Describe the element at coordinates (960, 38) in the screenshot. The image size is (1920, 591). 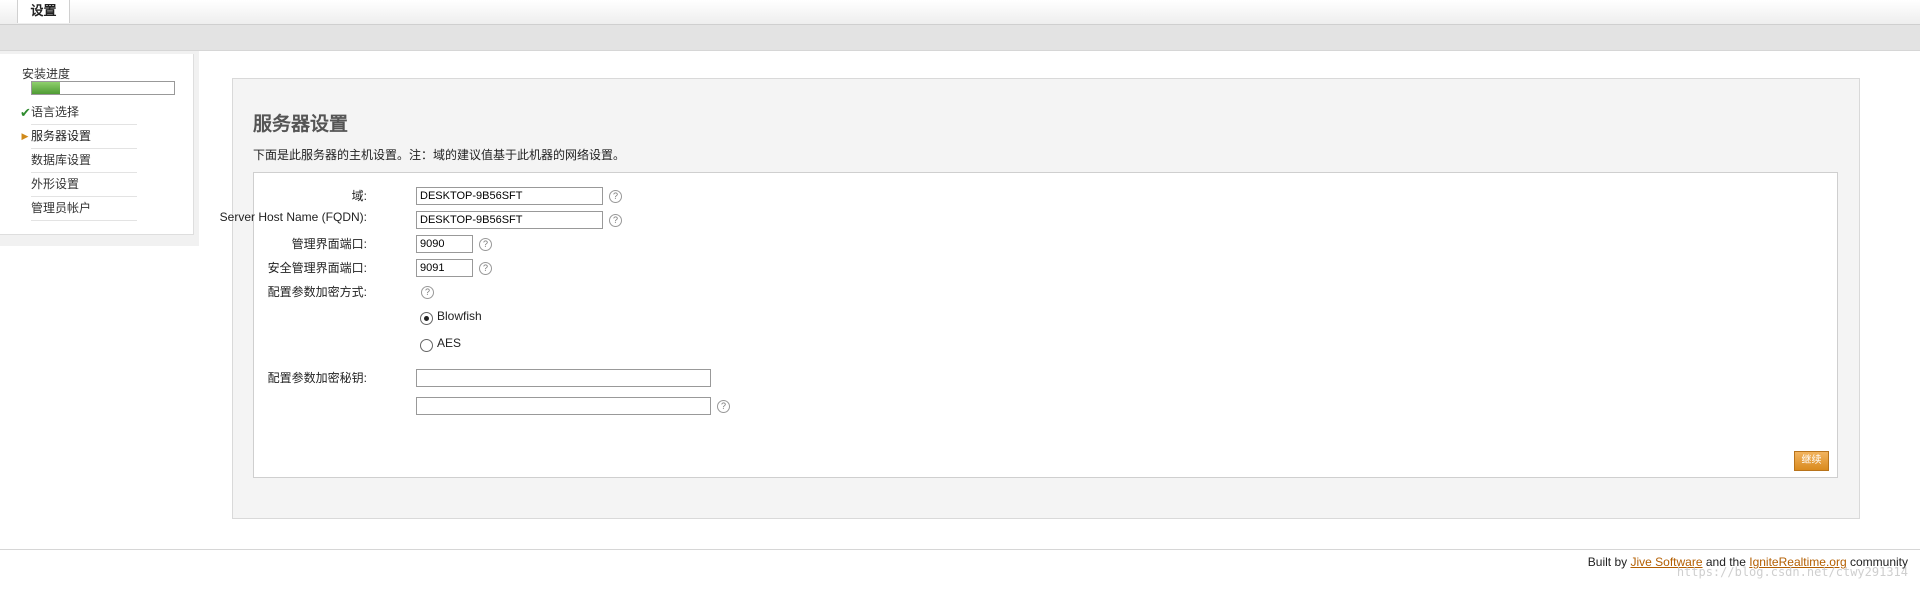
I see `sub-header-band` at that location.